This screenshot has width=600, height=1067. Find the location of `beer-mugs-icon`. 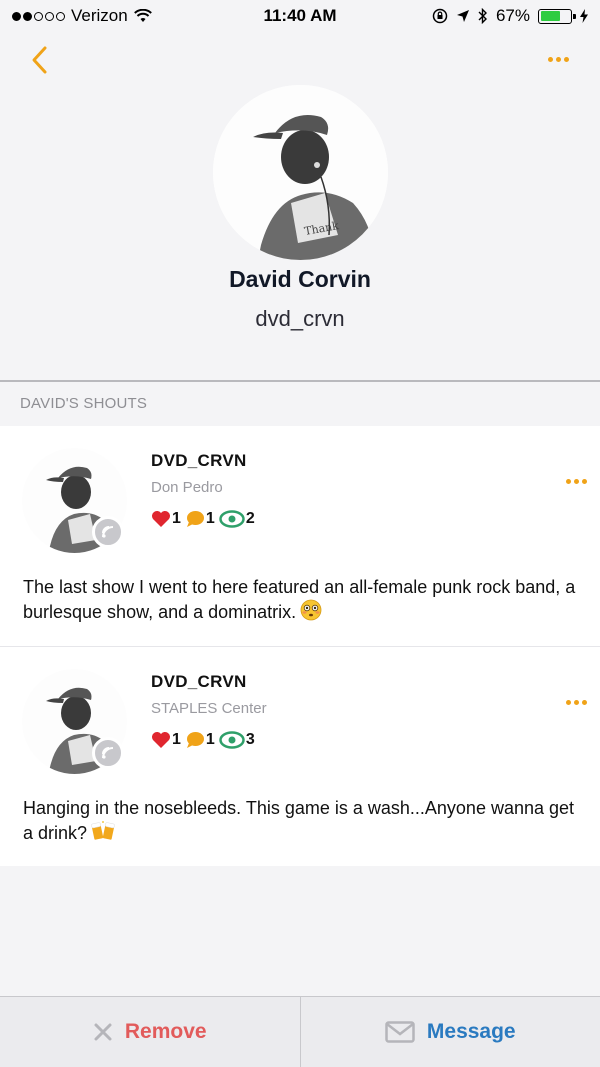

beer-mugs-icon is located at coordinates (103, 830).